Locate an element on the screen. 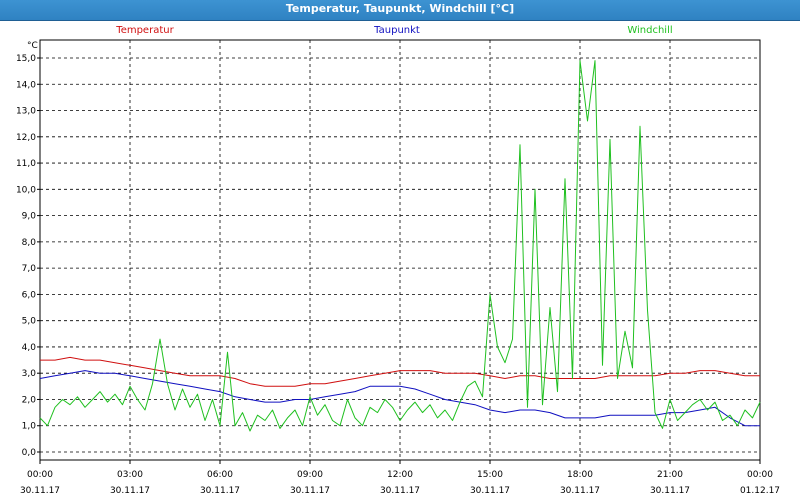 The height and width of the screenshot is (500, 800). y-tick-label: 9,0 is located at coordinates (29, 217).